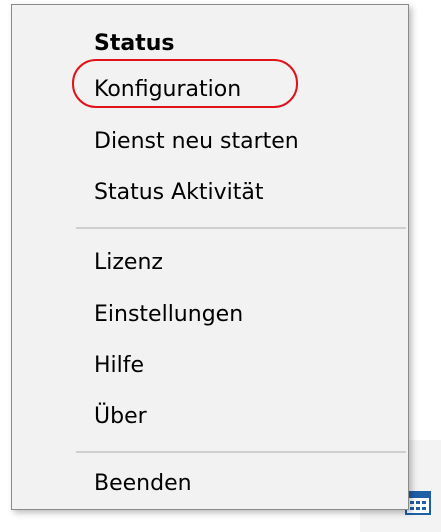  Describe the element at coordinates (134, 43) in the screenshot. I see `menu-item-label: Status` at that location.